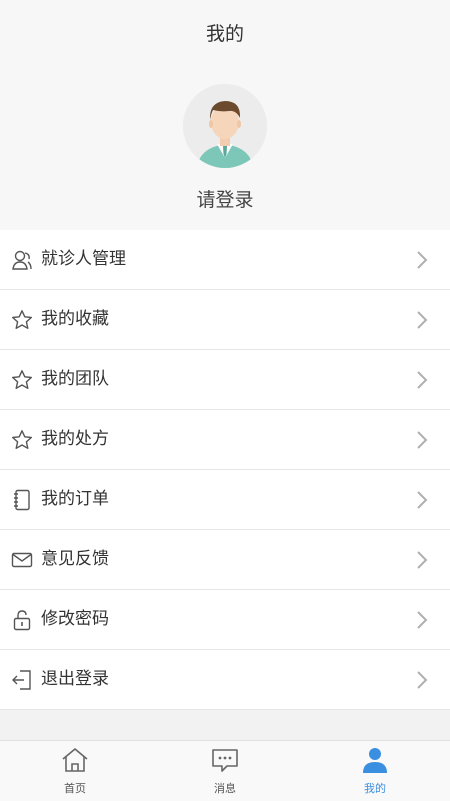 This screenshot has height=801, width=450. What do you see at coordinates (225, 620) in the screenshot?
I see `menu-item-change-password: 修改密码` at bounding box center [225, 620].